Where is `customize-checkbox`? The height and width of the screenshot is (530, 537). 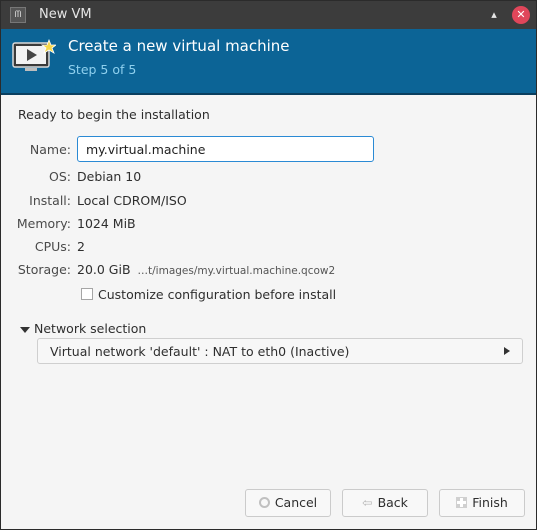
customize-checkbox is located at coordinates (87, 294).